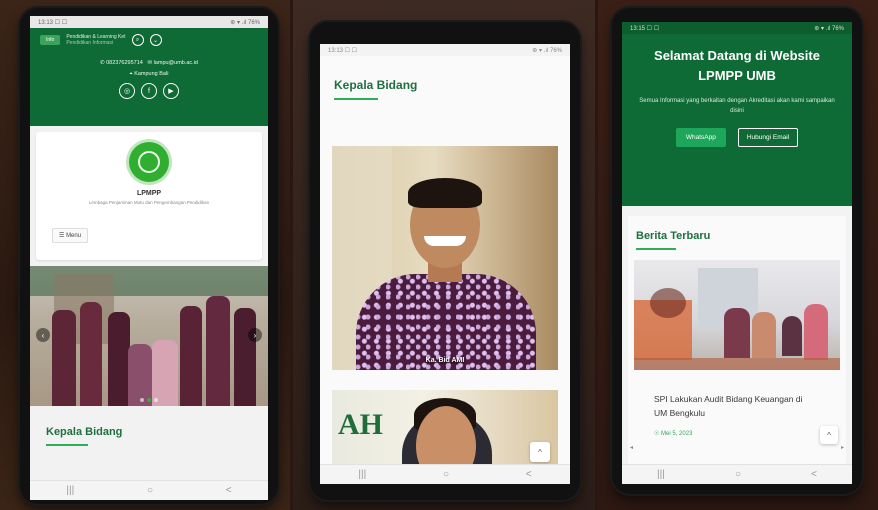  What do you see at coordinates (445, 360) in the screenshot?
I see `photo-caption: Ka. Bid AMI` at bounding box center [445, 360].